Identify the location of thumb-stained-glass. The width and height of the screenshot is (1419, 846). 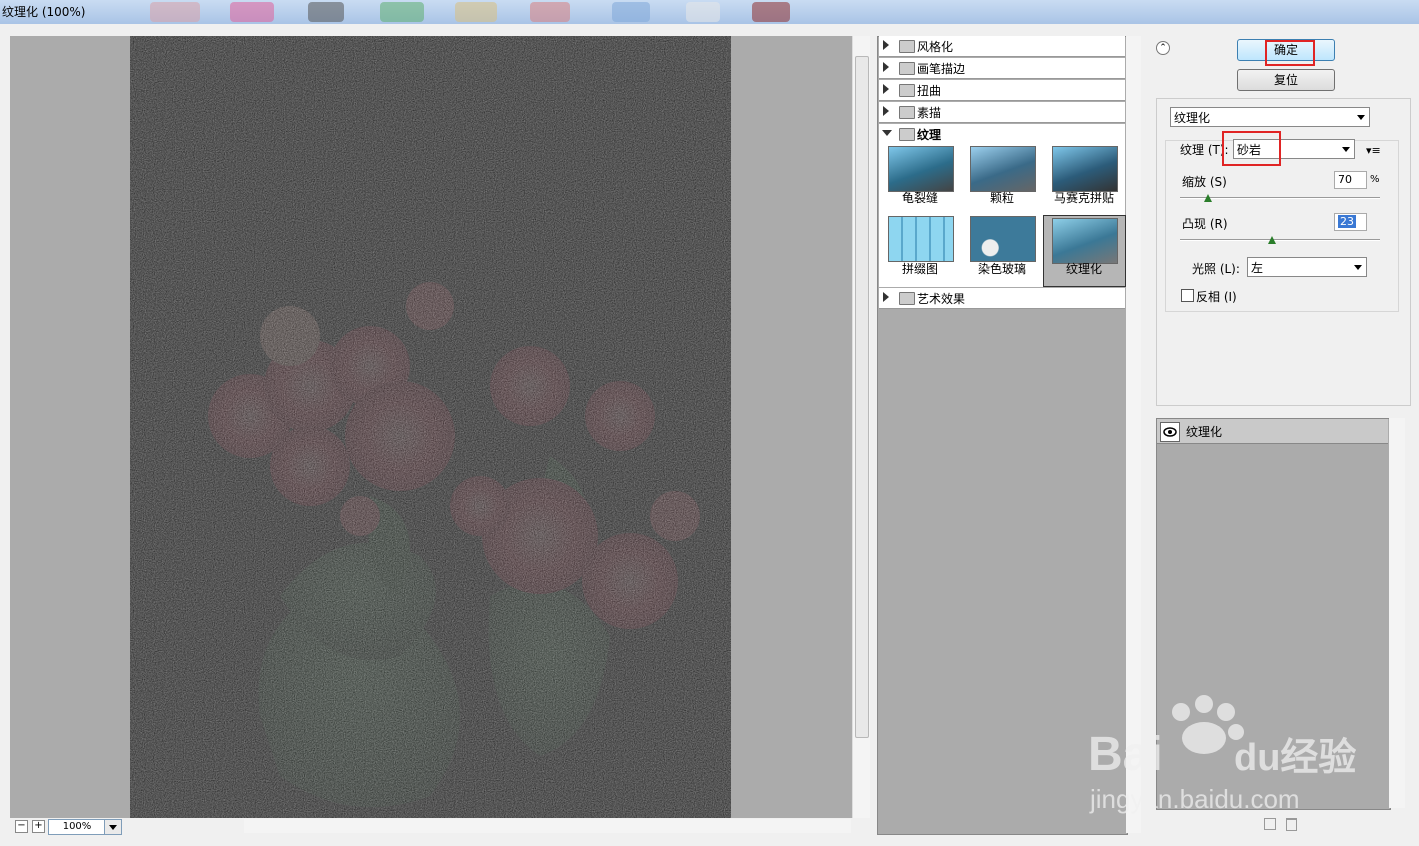
(1003, 239).